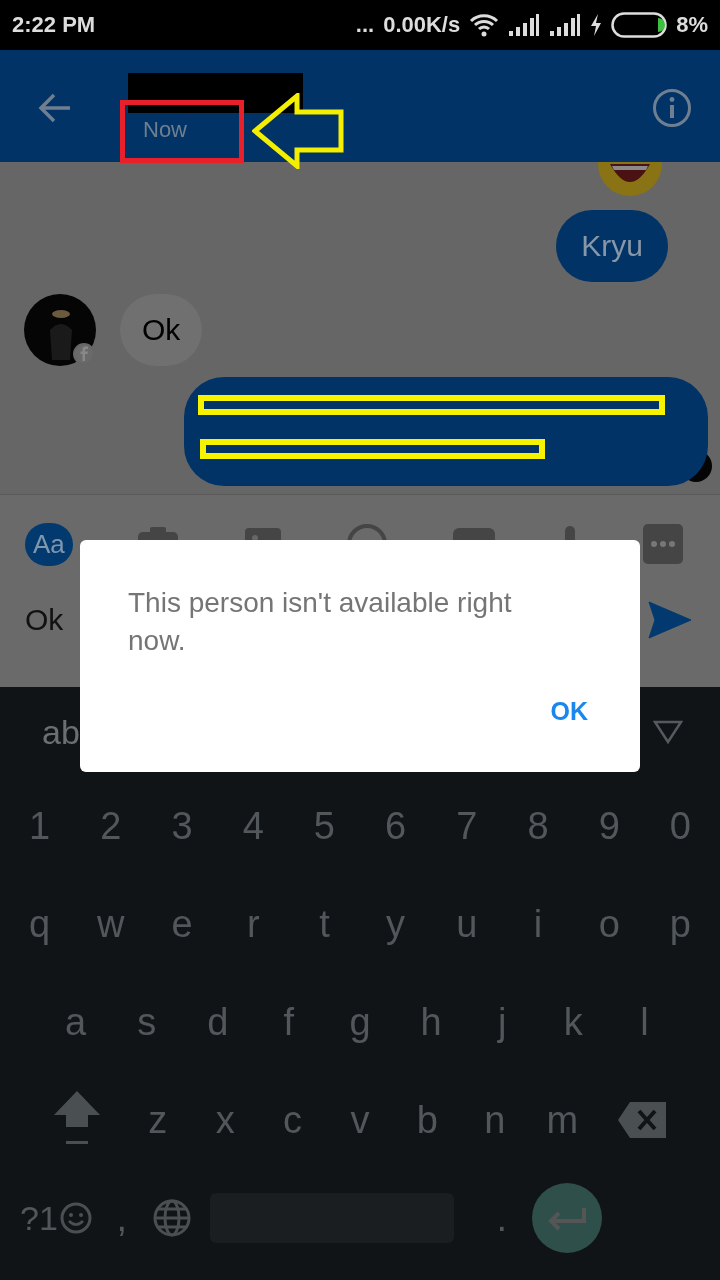 The image size is (720, 1280). Describe the element at coordinates (692, 25) in the screenshot. I see `battery-percent: 8%` at that location.